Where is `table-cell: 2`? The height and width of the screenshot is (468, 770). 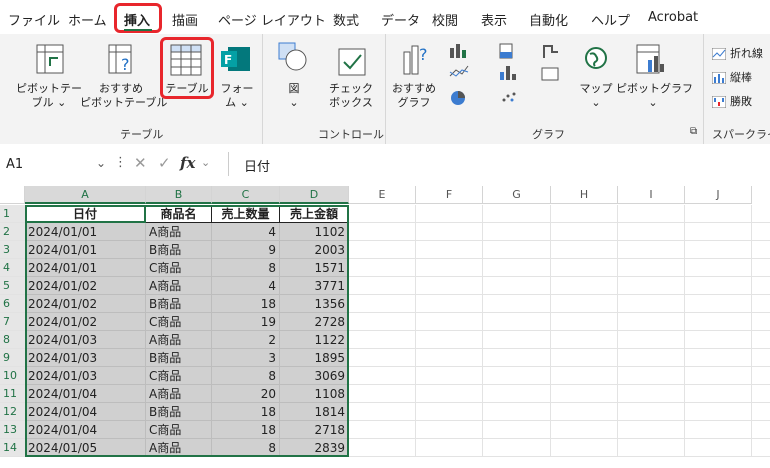
table-cell: 2 is located at coordinates (246, 340).